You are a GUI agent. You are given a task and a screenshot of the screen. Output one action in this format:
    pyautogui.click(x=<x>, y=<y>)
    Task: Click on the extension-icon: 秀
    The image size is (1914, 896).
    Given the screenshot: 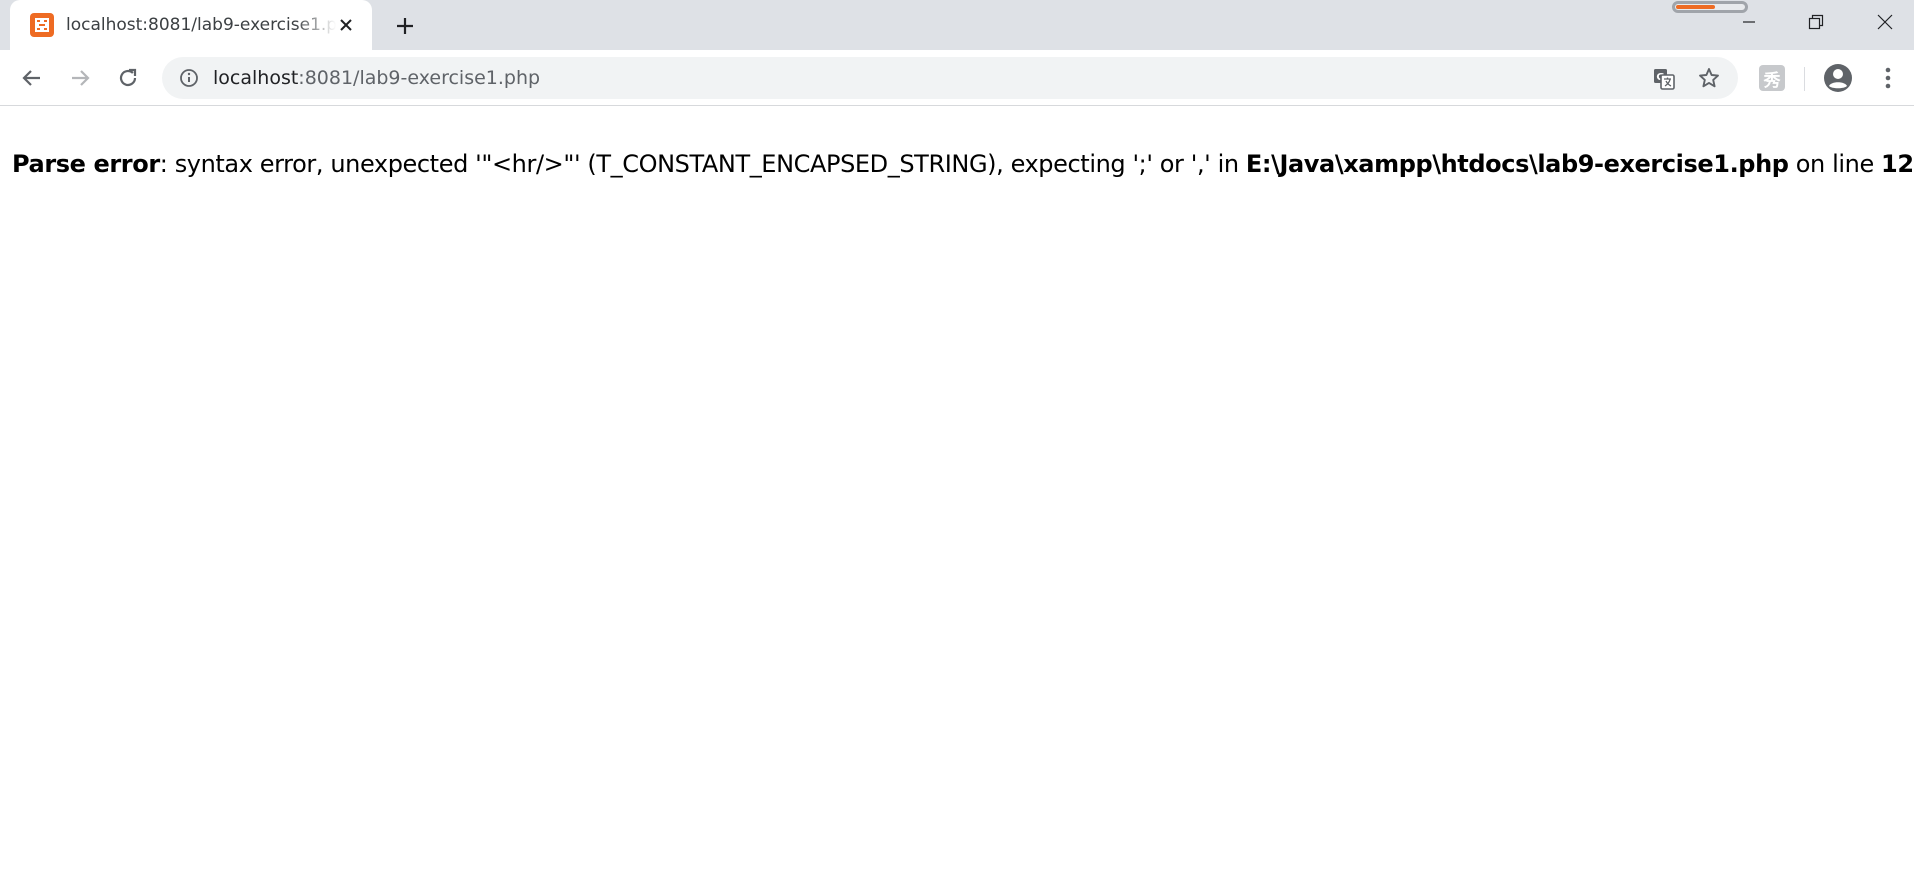 What is the action you would take?
    pyautogui.click(x=1772, y=78)
    